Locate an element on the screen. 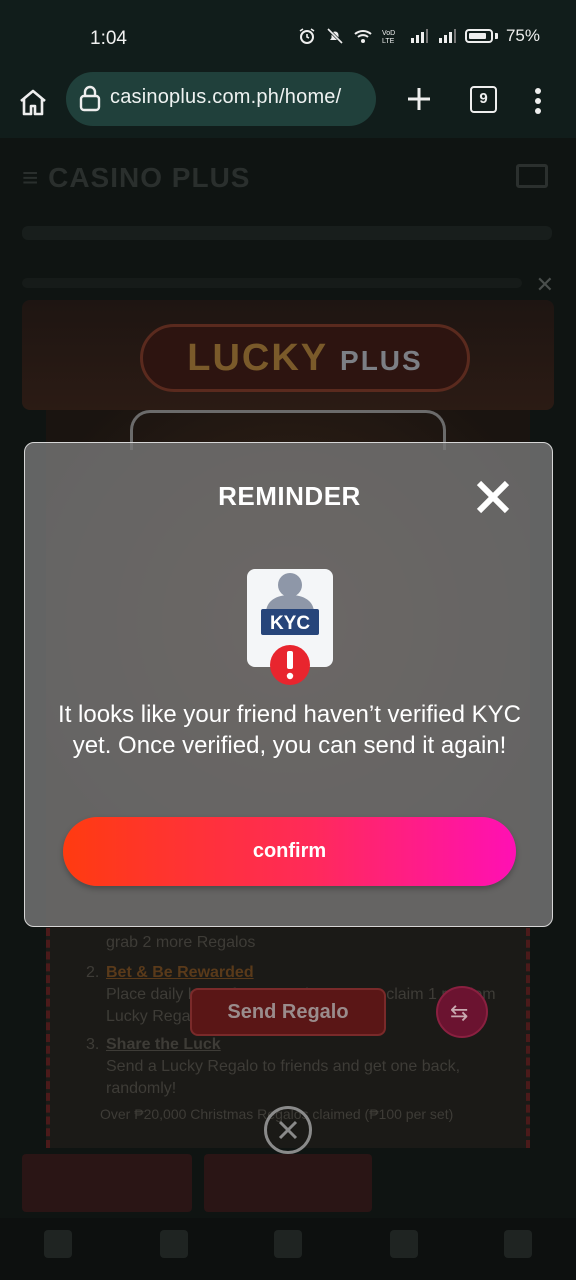  swap-icon: ⇆ is located at coordinates (459, 1012).